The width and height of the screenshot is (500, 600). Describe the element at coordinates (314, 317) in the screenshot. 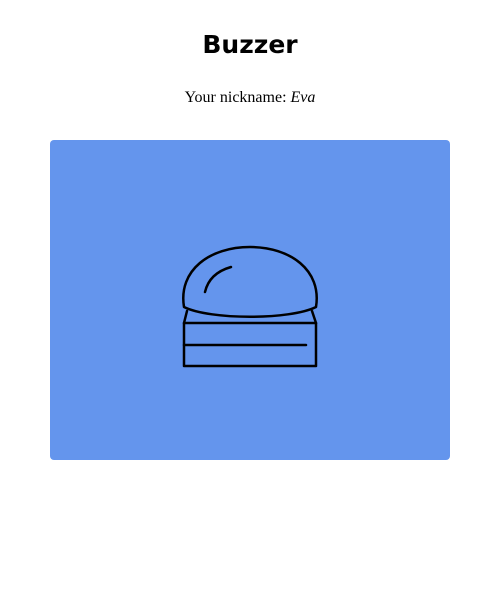

I see `buzzer-skirt-right` at that location.